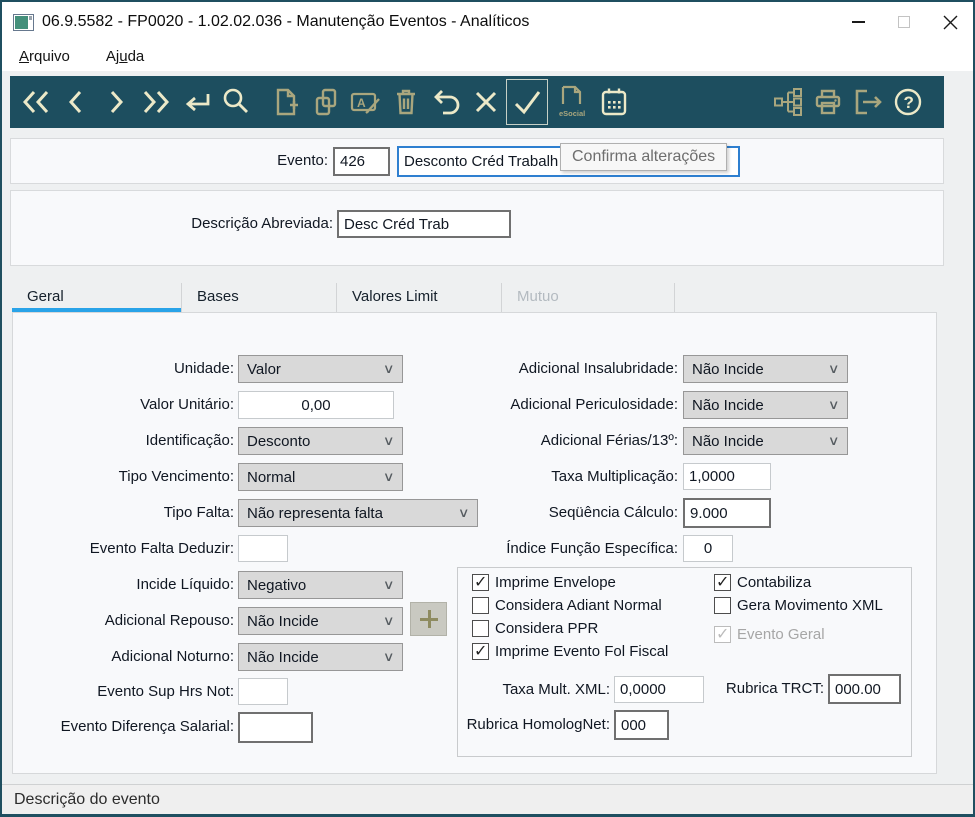 Image resolution: width=975 pixels, height=817 pixels. Describe the element at coordinates (527, 102) in the screenshot. I see `confirm-button` at that location.